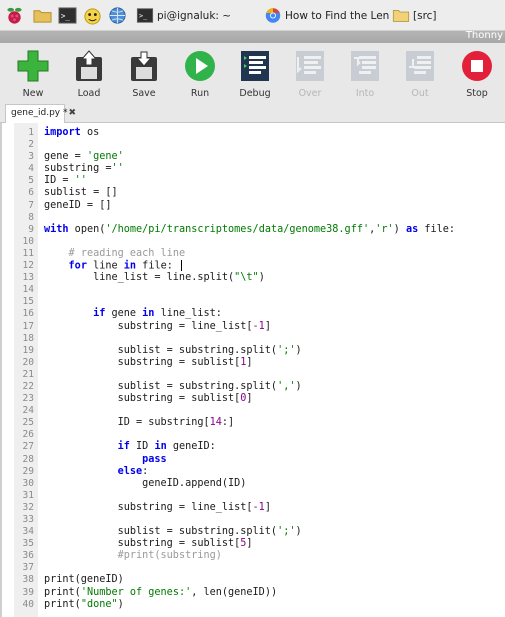 This screenshot has width=505, height=617. I want to click on thonny-icon, so click(92, 15).